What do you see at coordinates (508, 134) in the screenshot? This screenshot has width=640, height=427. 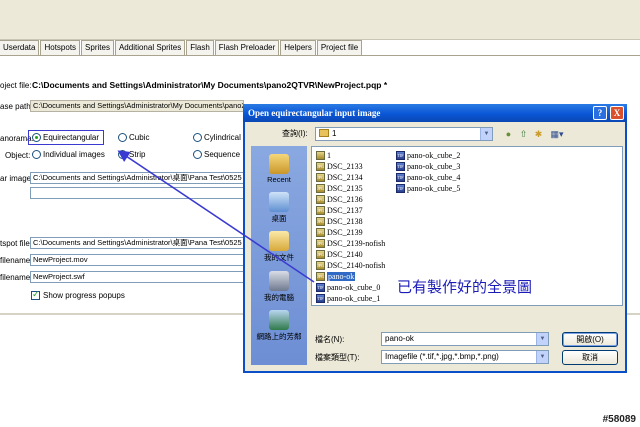 I see `back-icon: ●` at bounding box center [508, 134].